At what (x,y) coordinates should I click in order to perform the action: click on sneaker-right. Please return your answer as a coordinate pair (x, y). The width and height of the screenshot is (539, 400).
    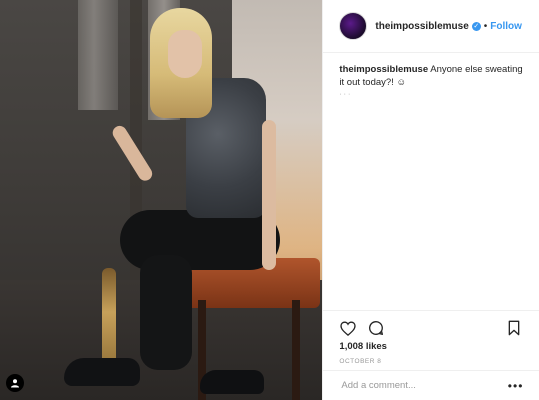
    Looking at the image, I should click on (232, 382).